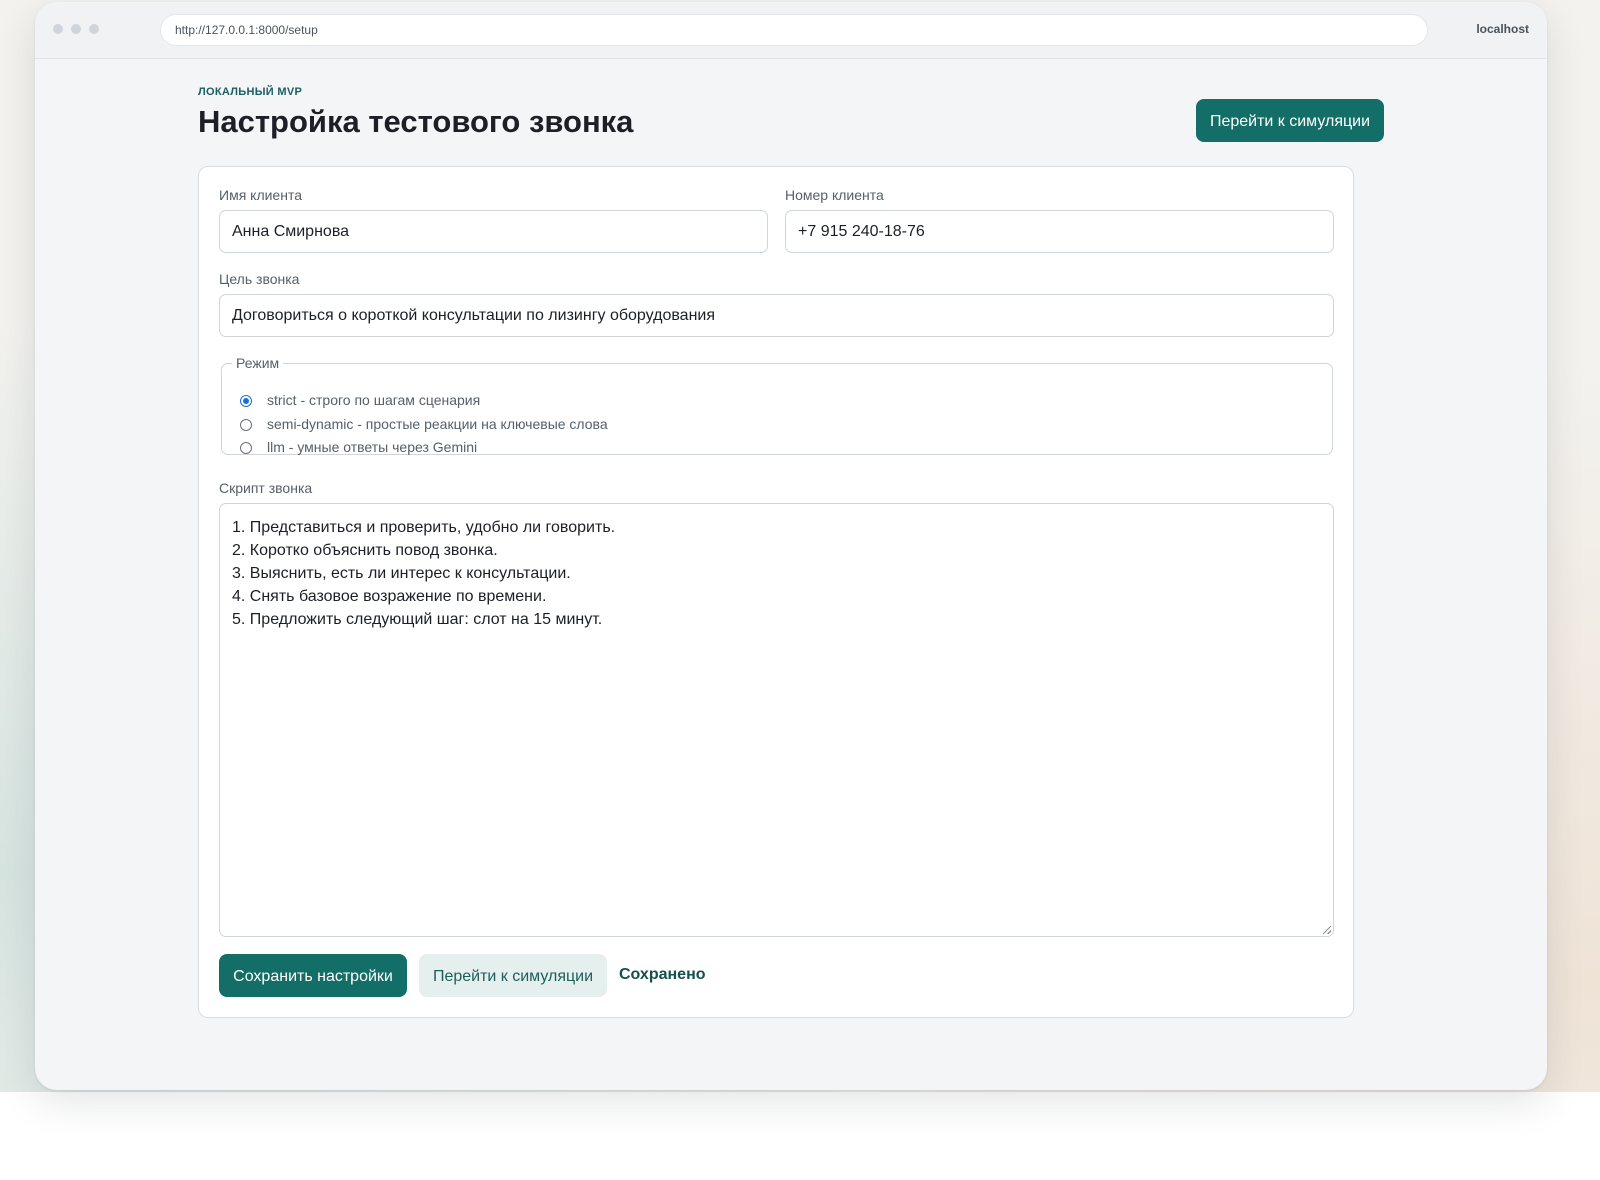 This screenshot has height=1180, width=1600. Describe the element at coordinates (662, 974) in the screenshot. I see `save-status-text: Сохранено` at that location.